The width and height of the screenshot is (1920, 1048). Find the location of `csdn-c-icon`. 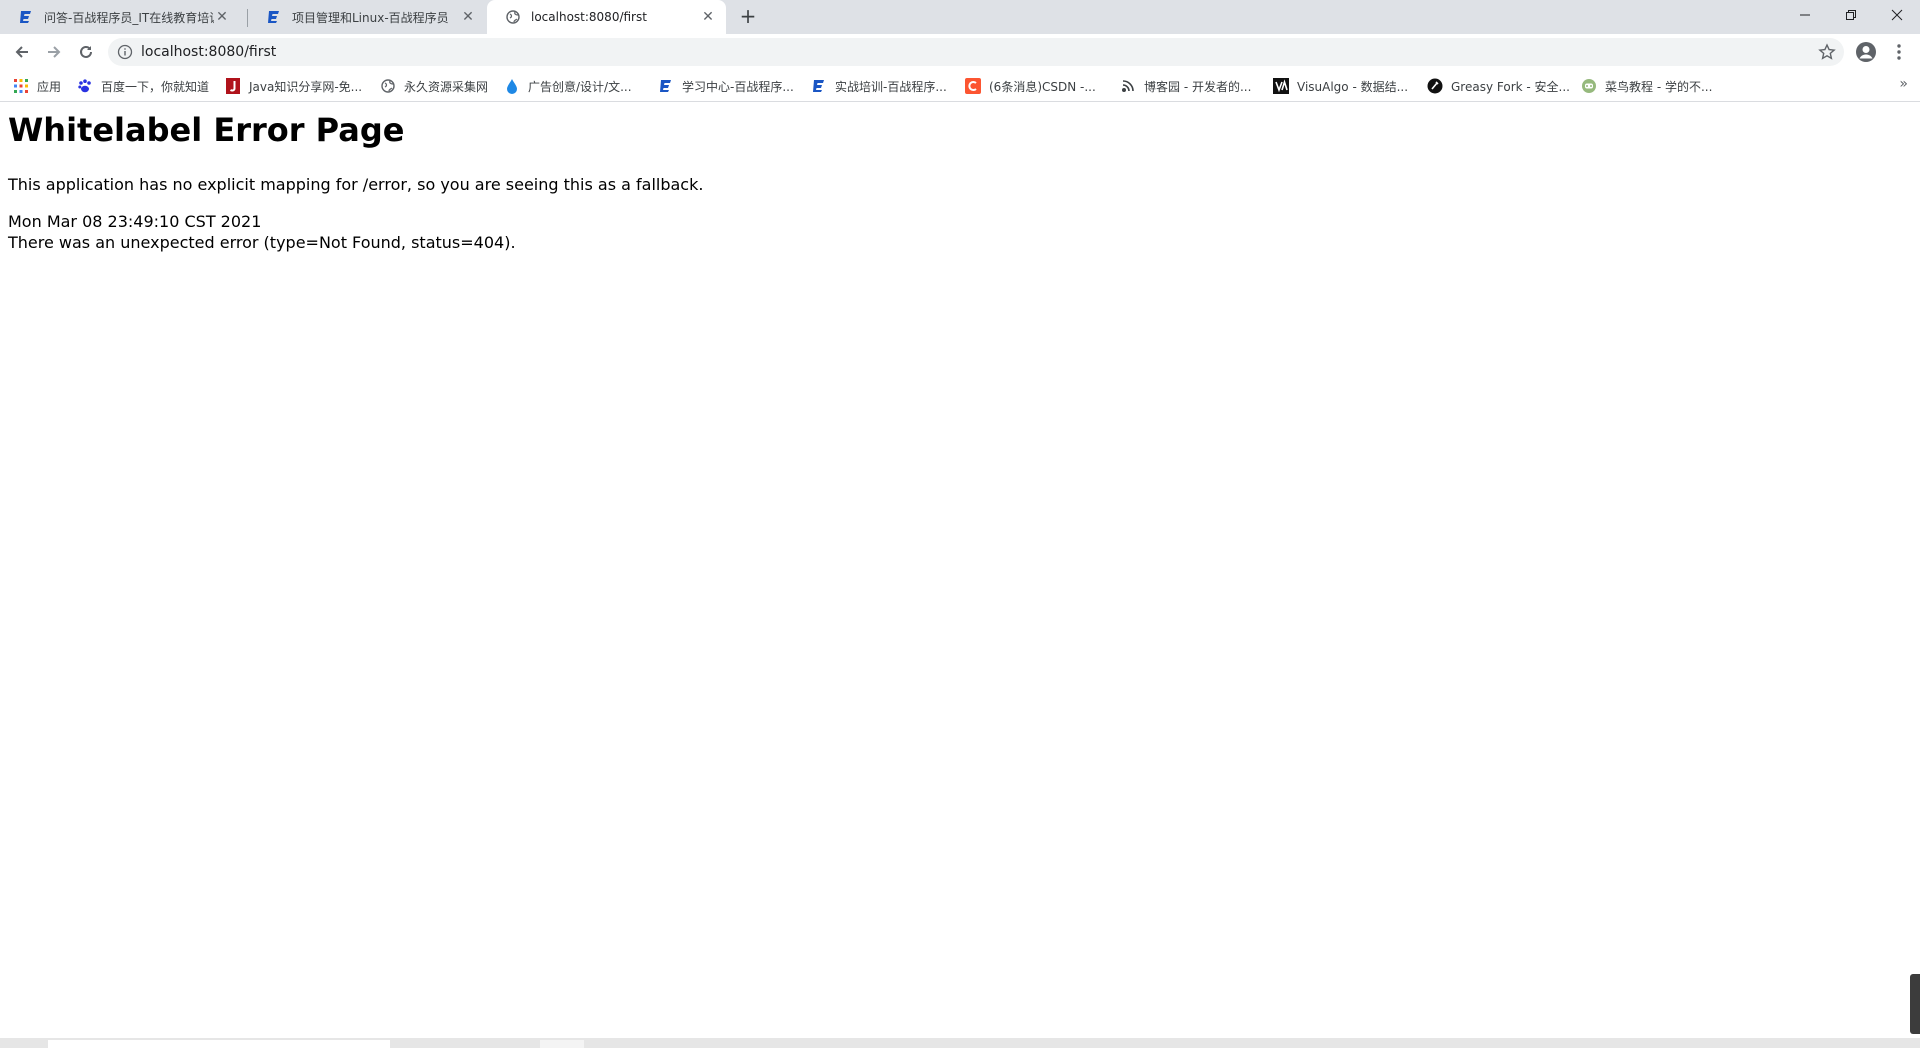

csdn-c-icon is located at coordinates (973, 86).